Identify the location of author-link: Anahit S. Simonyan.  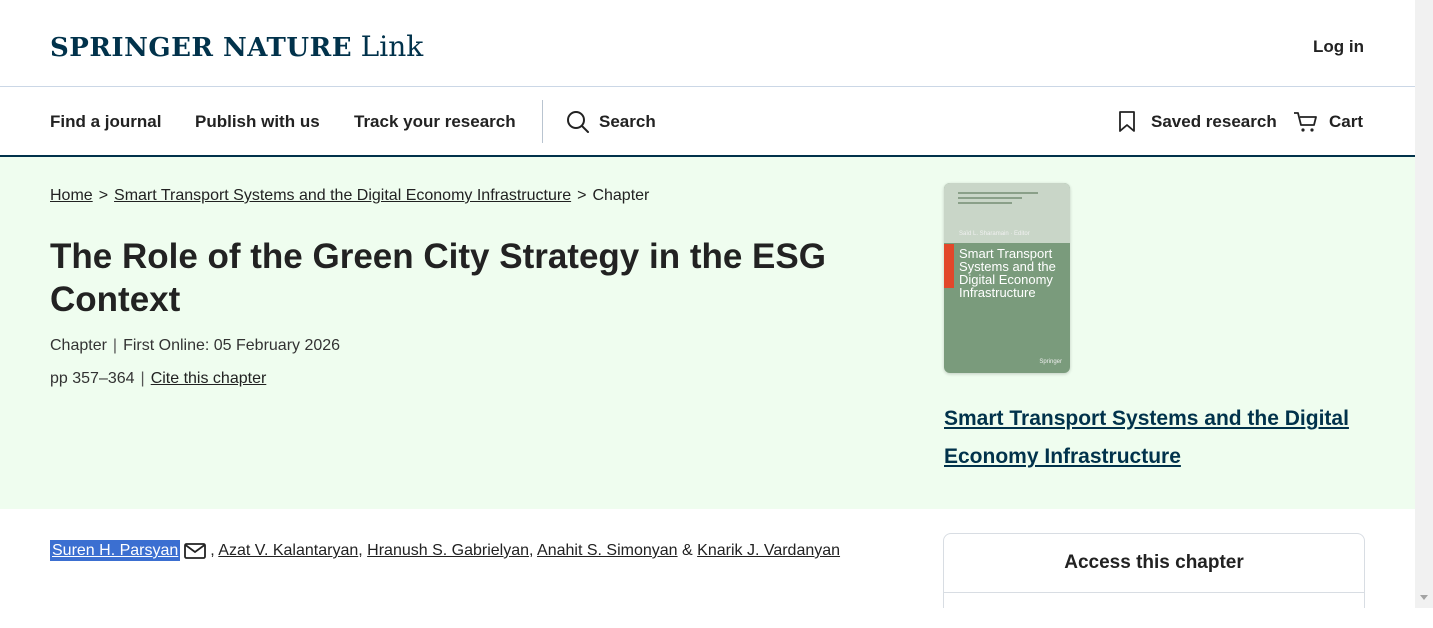
(607, 550).